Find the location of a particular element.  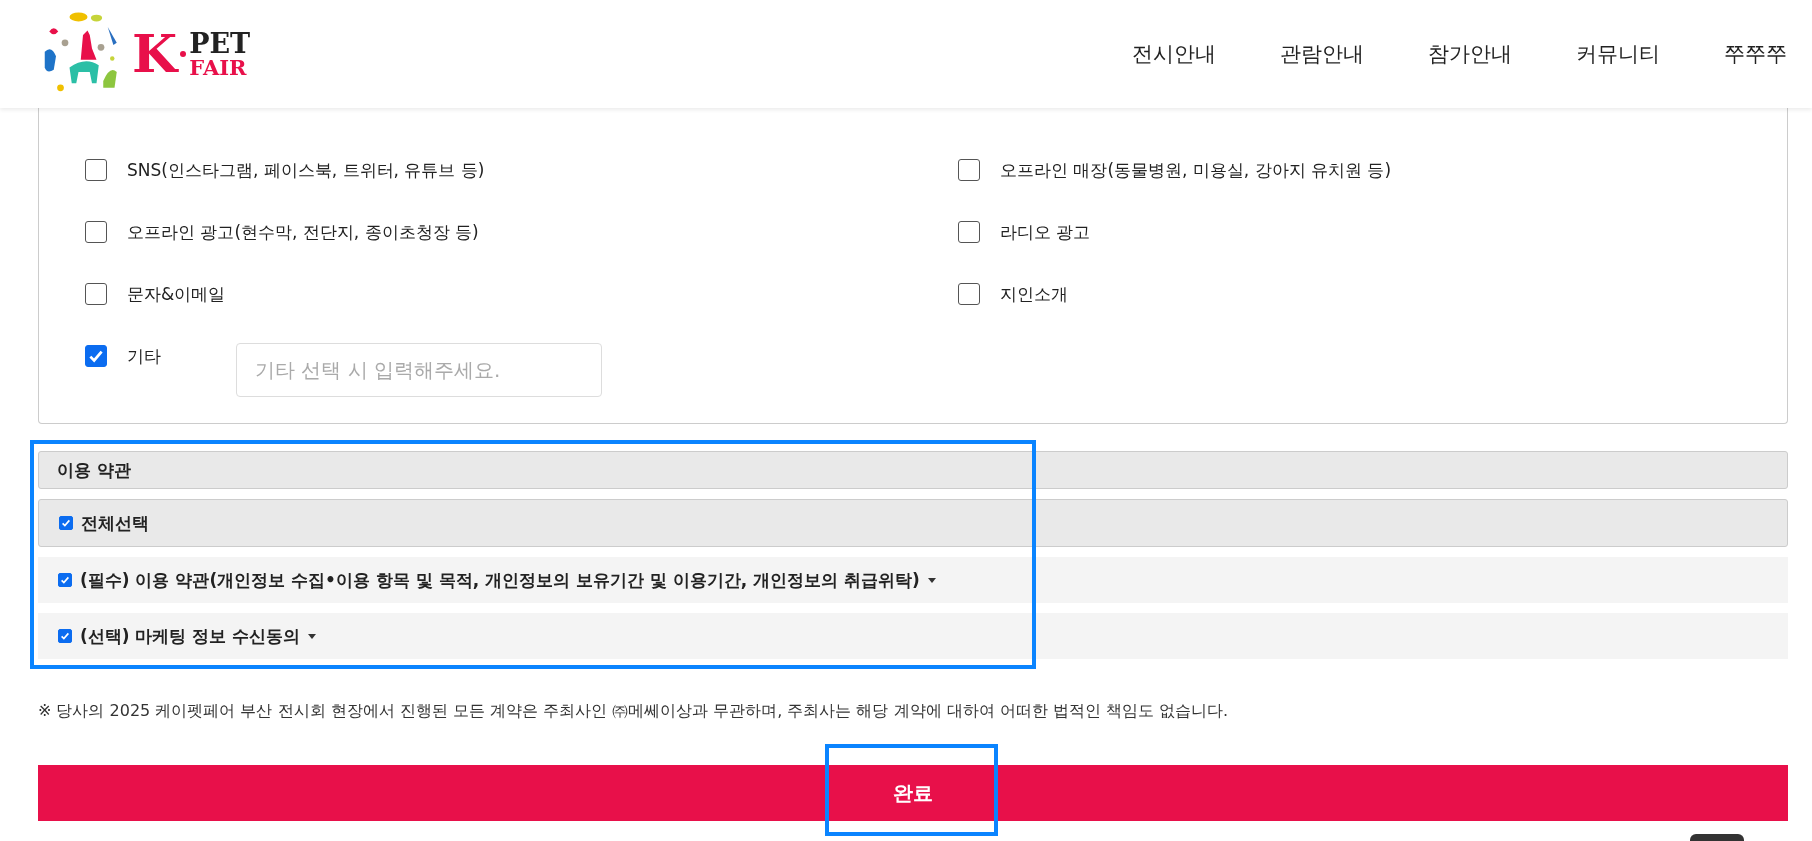

notice-text: ※ 당사의 2025 케이펫페어 부산 전시회 현장에서 진행된 모든 계약은 주최사인 ㈜메쎄이상과 무관하며, 주최사는 해당 계약에 대하여 어떠한 법적인 책임도 없습니다. is located at coordinates (633, 711).